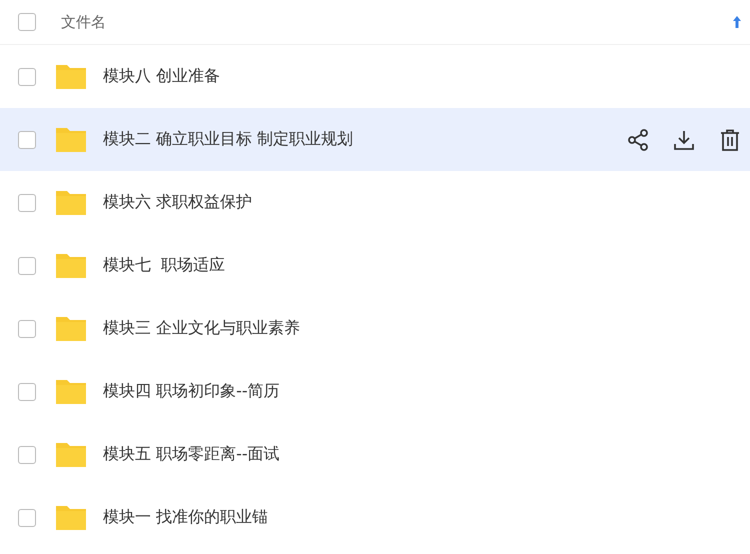  Describe the element at coordinates (422, 517) in the screenshot. I see `file-name: 模块一 找准你的职业锚` at that location.